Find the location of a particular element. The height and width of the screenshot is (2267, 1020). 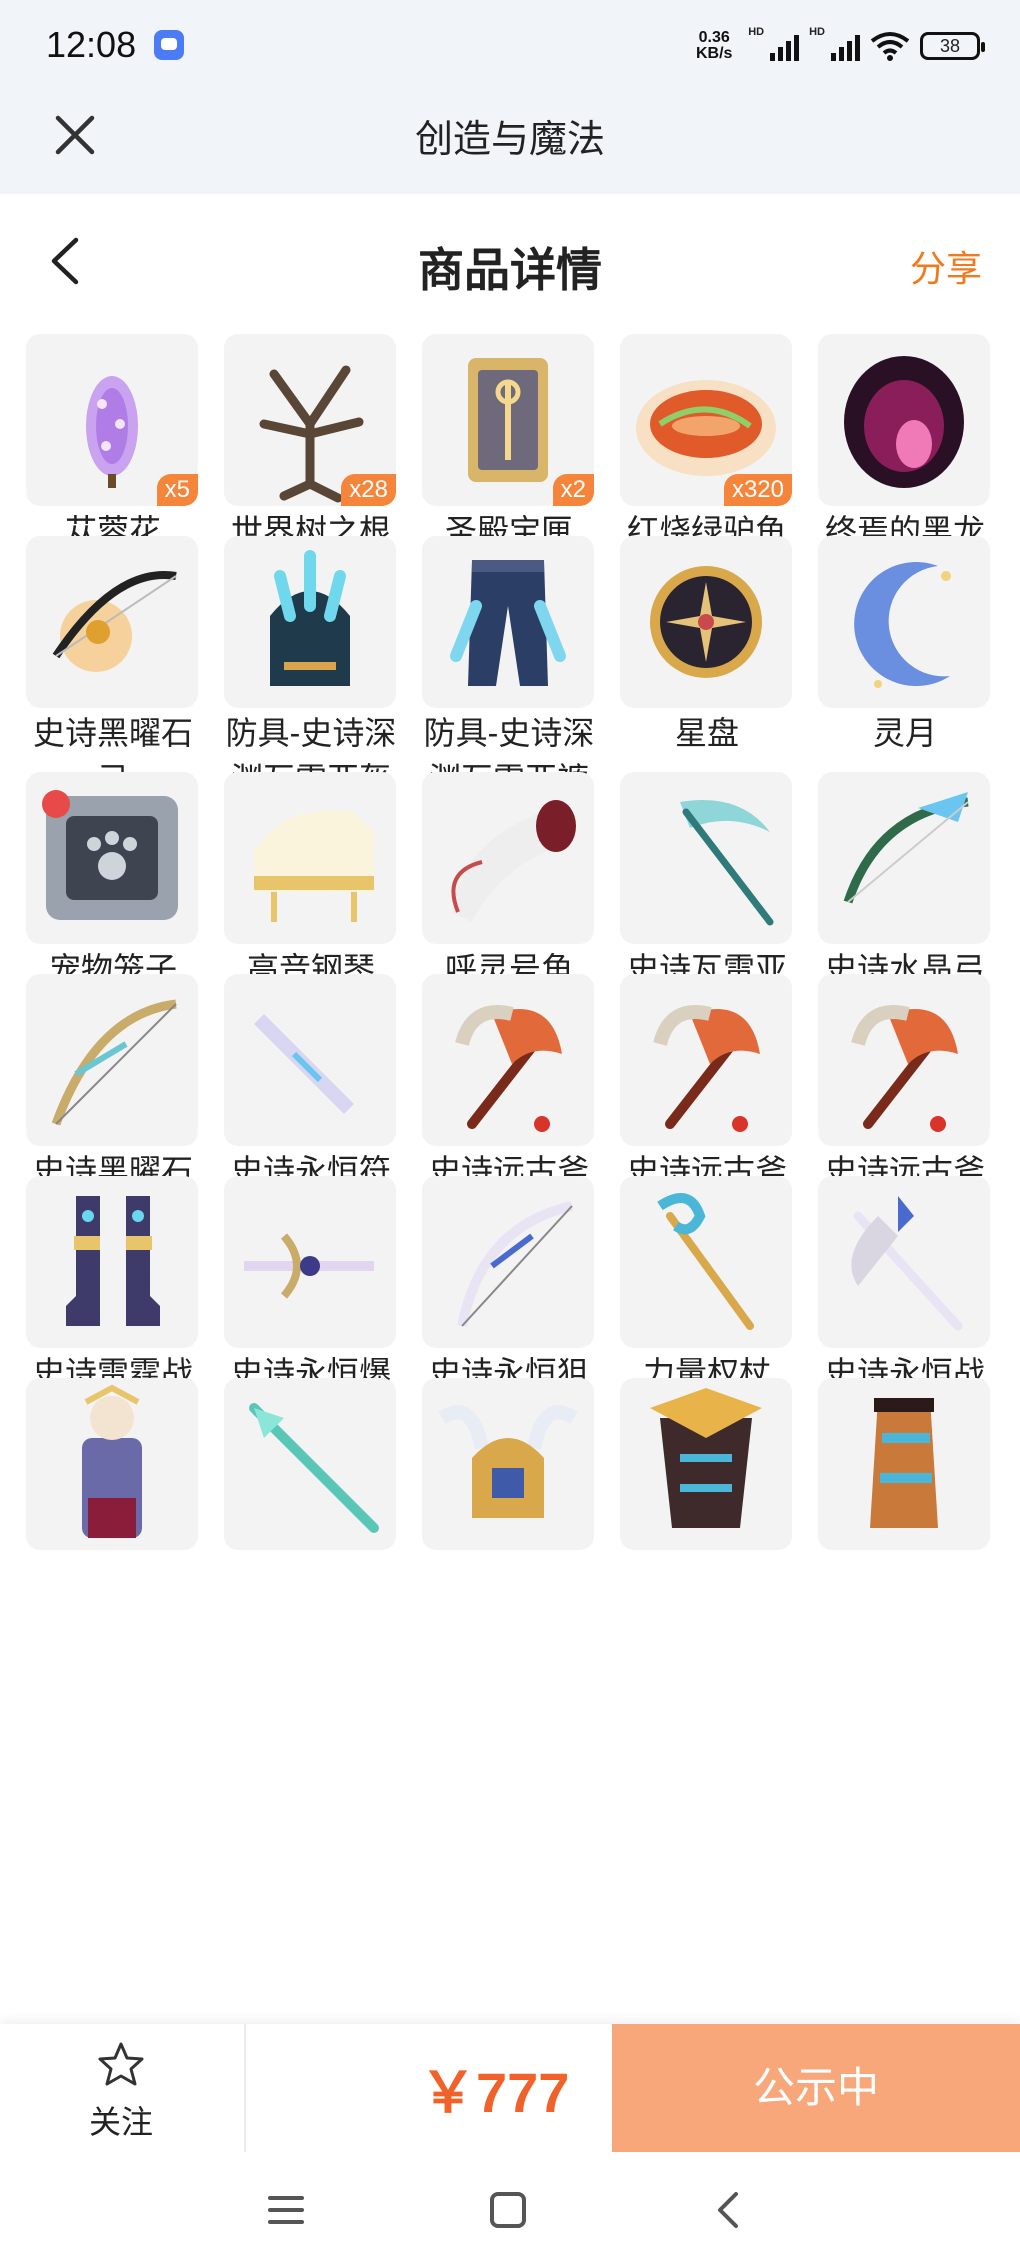

sniper-bow-icon is located at coordinates (114, 1062).